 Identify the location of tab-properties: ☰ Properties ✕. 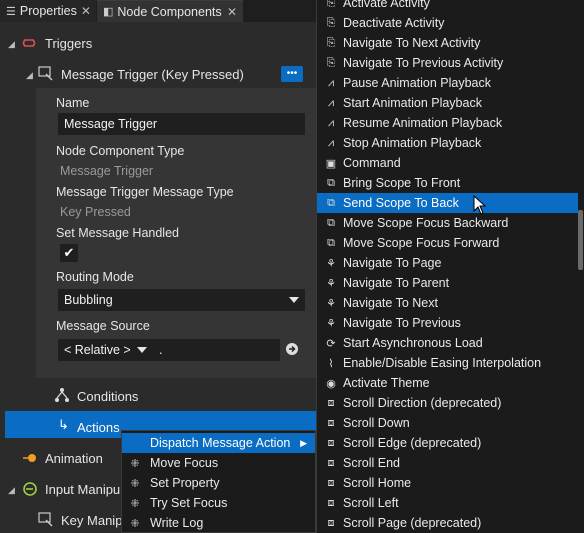
(48, 11).